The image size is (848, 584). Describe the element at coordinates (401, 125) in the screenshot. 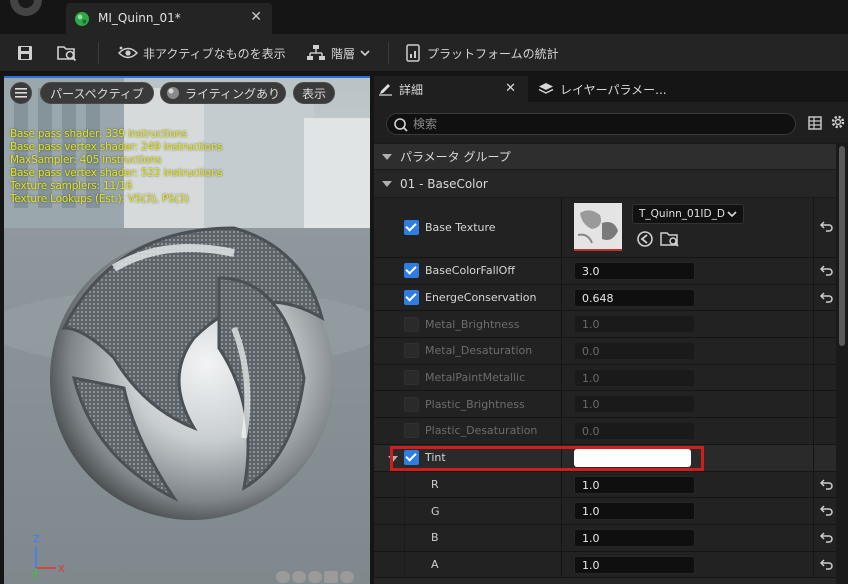

I see `search-icon` at that location.